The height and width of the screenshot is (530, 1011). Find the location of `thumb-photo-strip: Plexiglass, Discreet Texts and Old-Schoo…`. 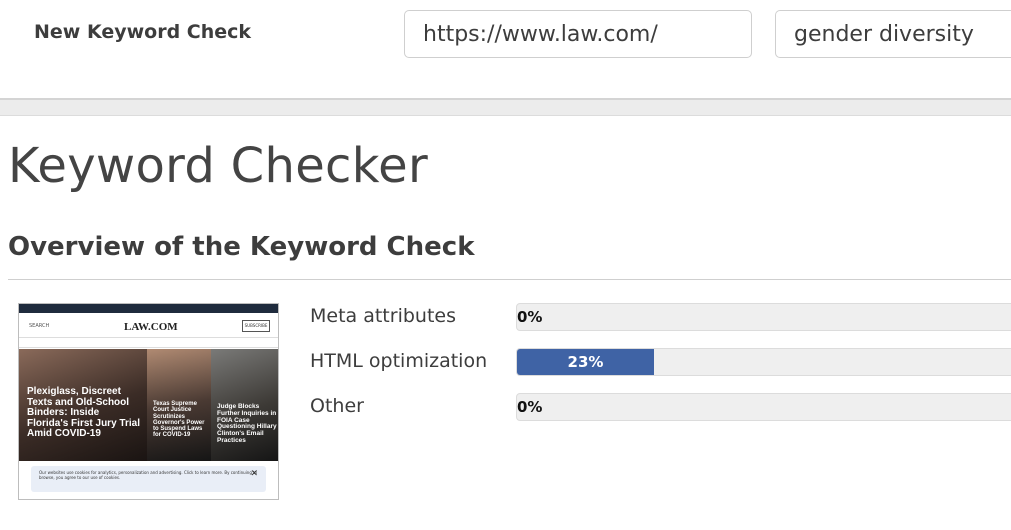

thumb-photo-strip: Plexiglass, Discreet Texts and Old-Schoo… is located at coordinates (148, 405).